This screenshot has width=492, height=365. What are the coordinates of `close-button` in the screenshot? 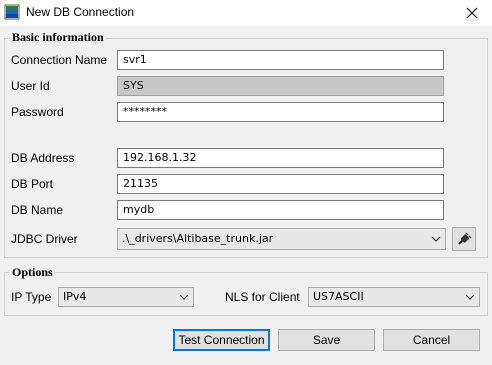 It's located at (472, 13).